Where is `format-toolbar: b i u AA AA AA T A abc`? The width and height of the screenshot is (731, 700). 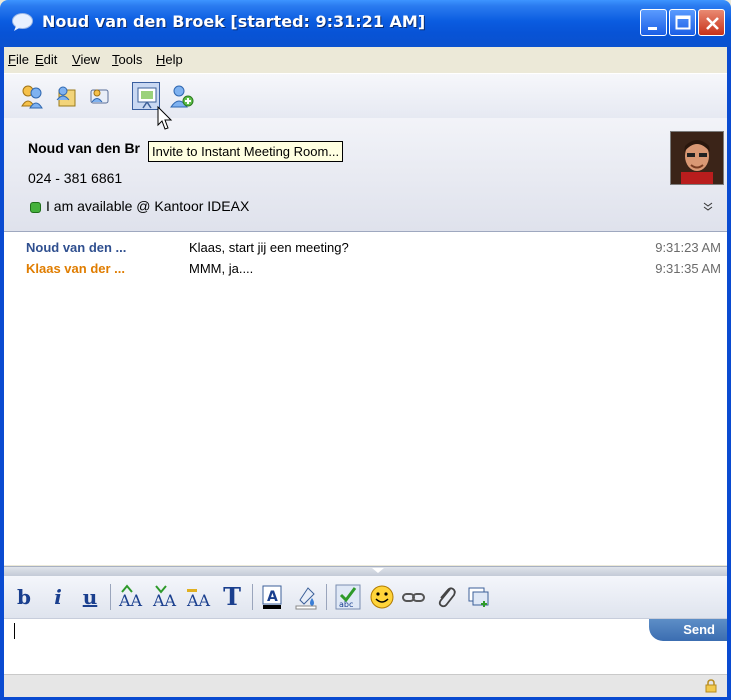 format-toolbar: b i u AA AA AA T A abc is located at coordinates (365, 597).